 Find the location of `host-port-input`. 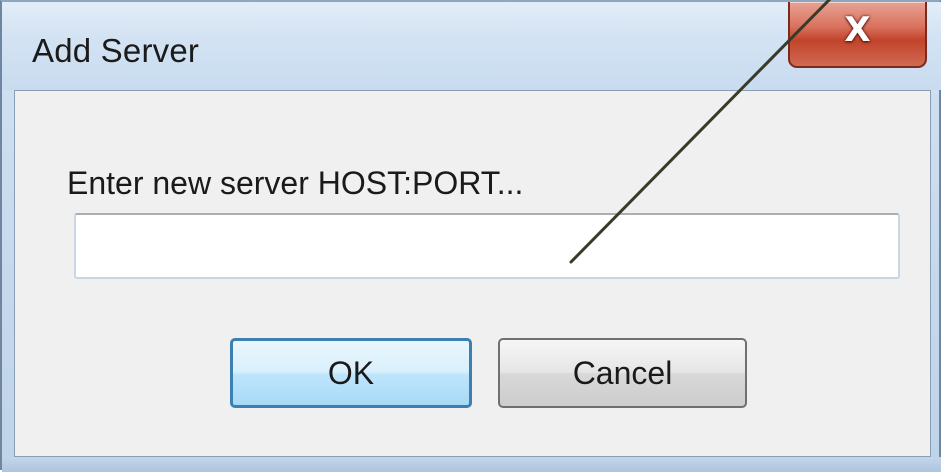

host-port-input is located at coordinates (487, 246).